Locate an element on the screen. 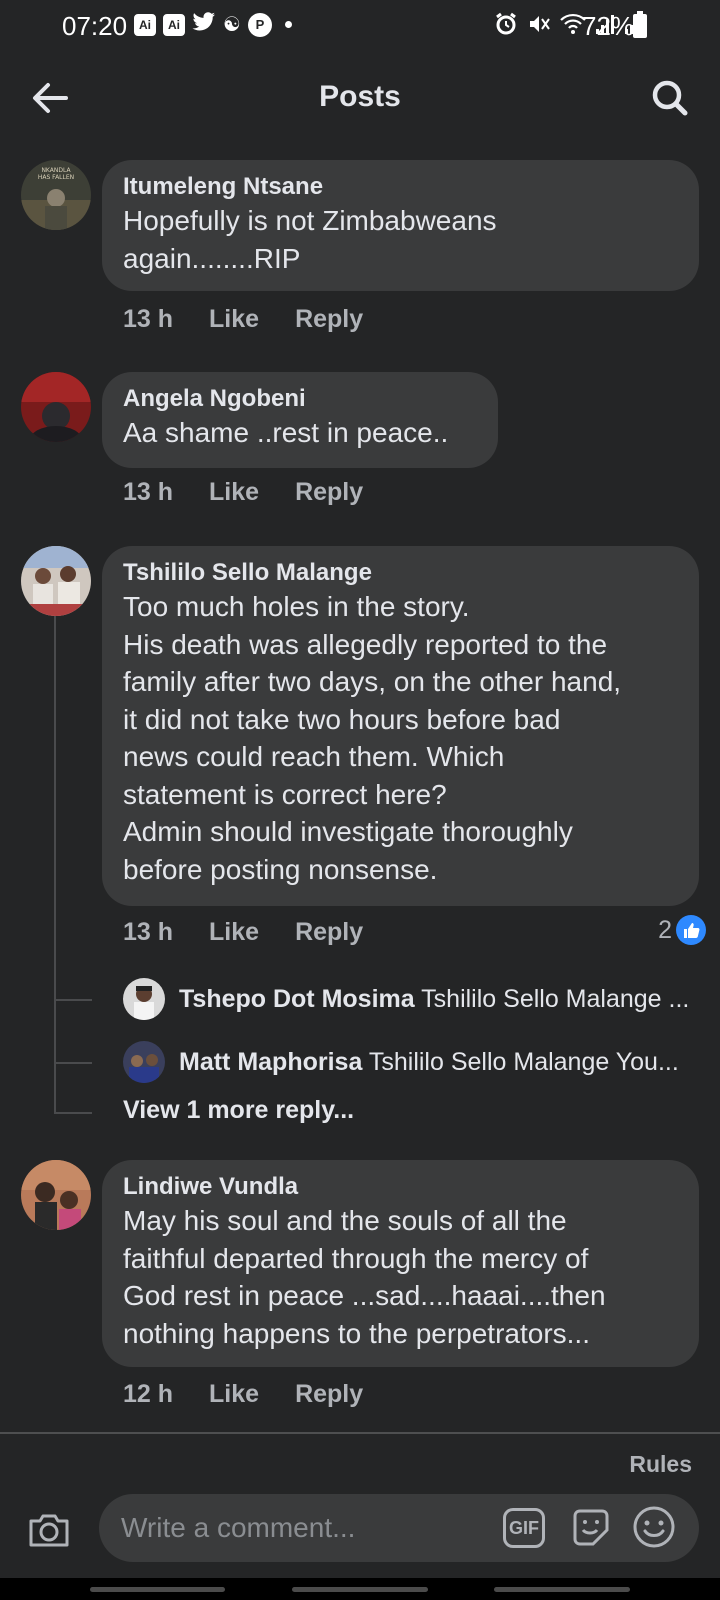  app-icon: ☯ is located at coordinates (232, 24).